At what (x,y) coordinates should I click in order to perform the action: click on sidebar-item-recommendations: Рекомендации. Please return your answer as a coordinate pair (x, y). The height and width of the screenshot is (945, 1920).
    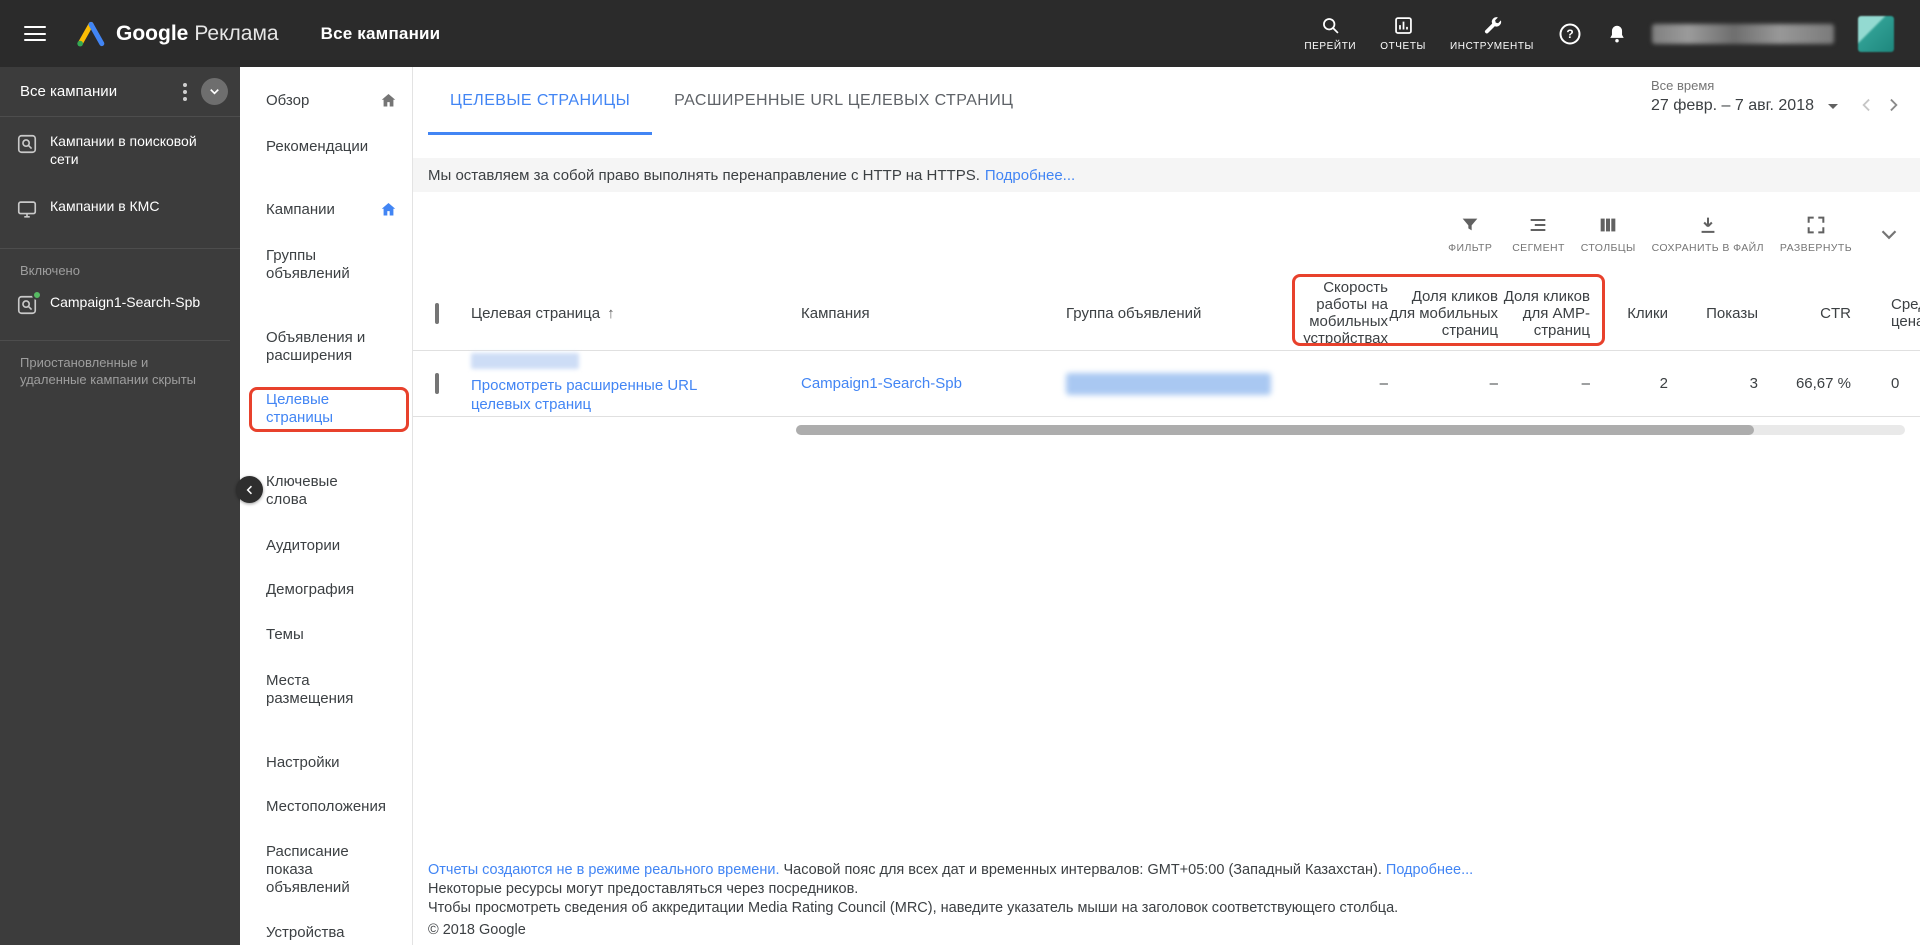
    Looking at the image, I should click on (326, 147).